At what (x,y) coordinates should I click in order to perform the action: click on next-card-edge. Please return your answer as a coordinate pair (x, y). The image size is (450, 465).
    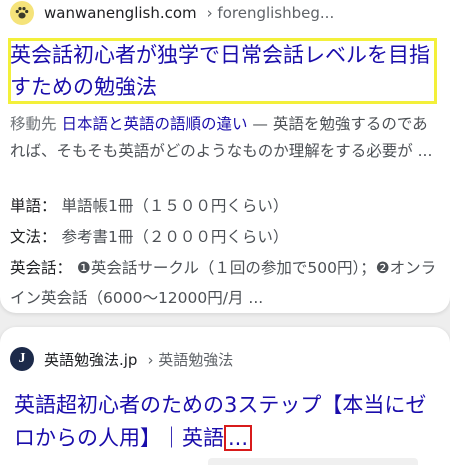
    Looking at the image, I should click on (313, 461).